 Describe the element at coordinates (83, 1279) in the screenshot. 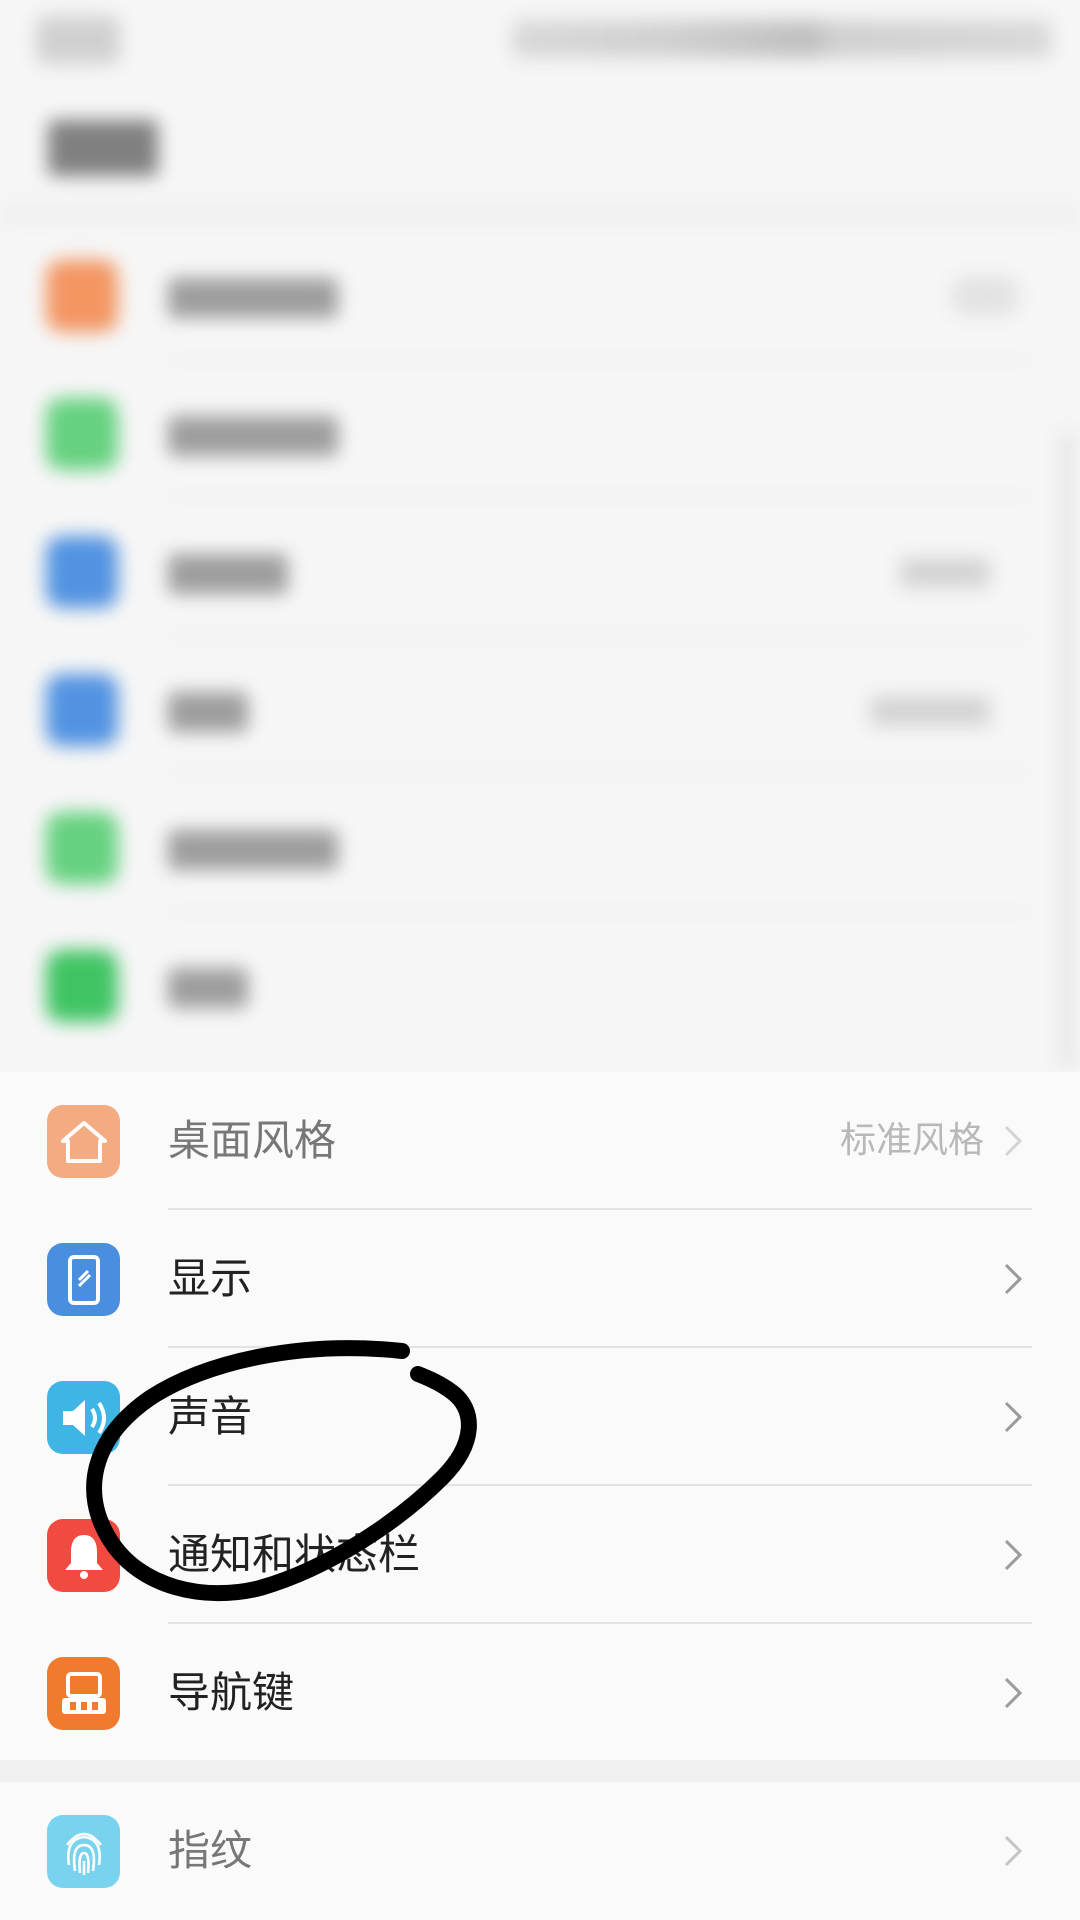

I see `phone-display-icon` at that location.